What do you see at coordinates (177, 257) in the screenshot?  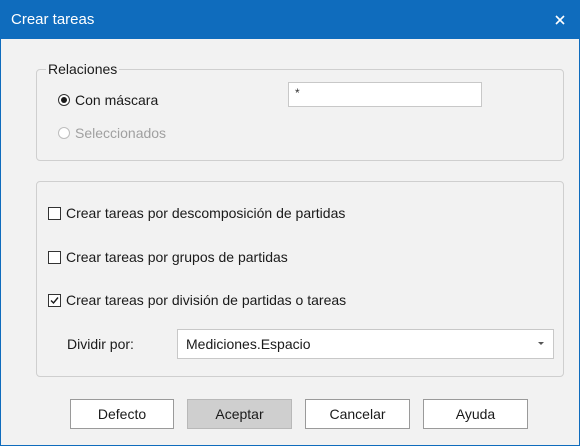 I see `checkbox-label-grupos: Crear tareas por grupos de partidas` at bounding box center [177, 257].